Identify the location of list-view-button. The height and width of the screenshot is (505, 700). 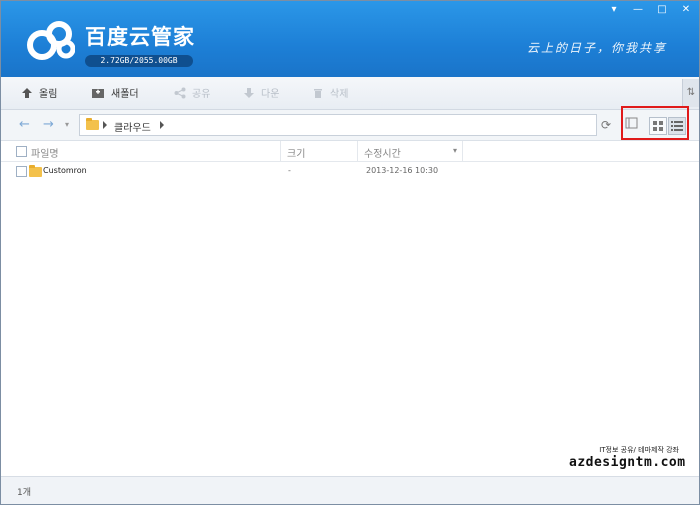
(677, 126).